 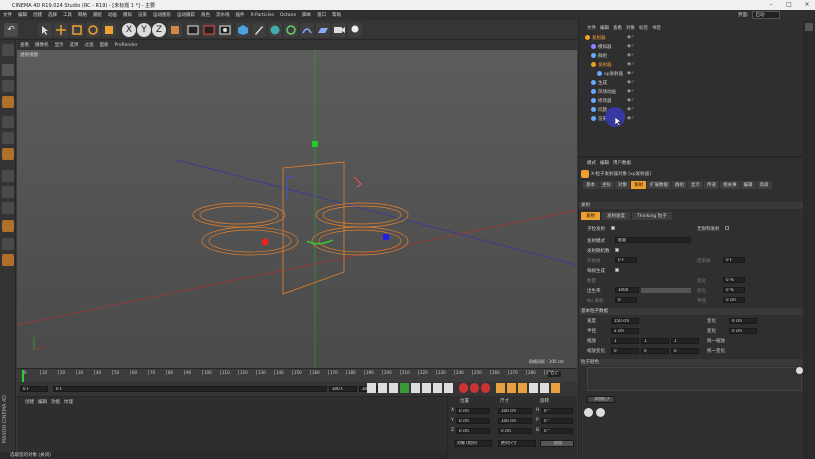 I want to click on half-input: 0 cm, so click(x=734, y=300).